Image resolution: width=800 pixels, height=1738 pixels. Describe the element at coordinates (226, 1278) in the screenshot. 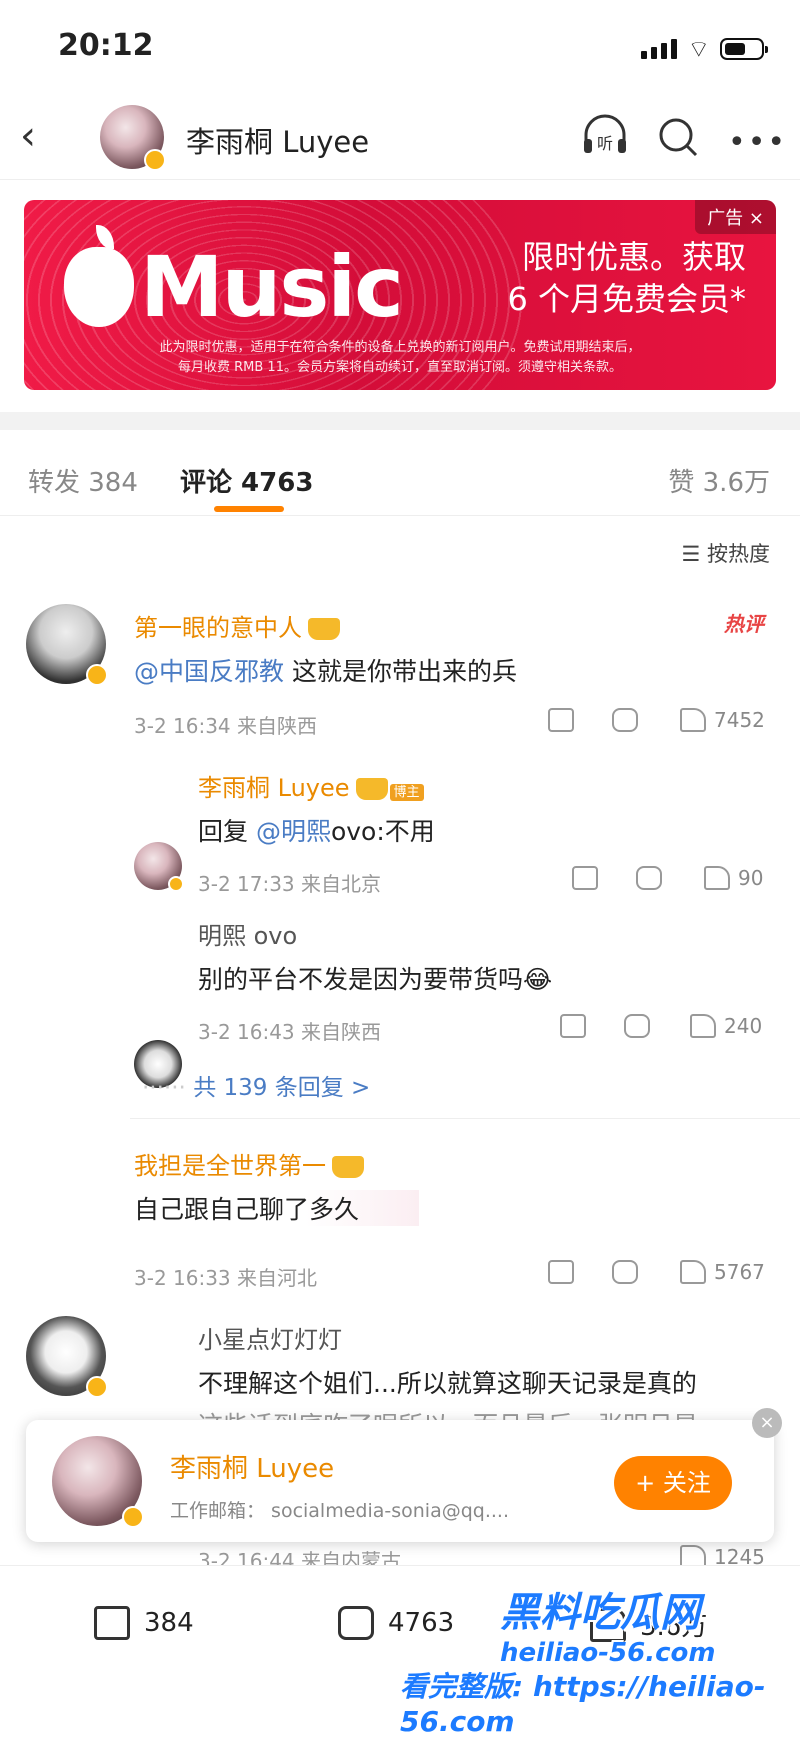

I see `comment-meta: 3-2 16:33 来自河北` at that location.